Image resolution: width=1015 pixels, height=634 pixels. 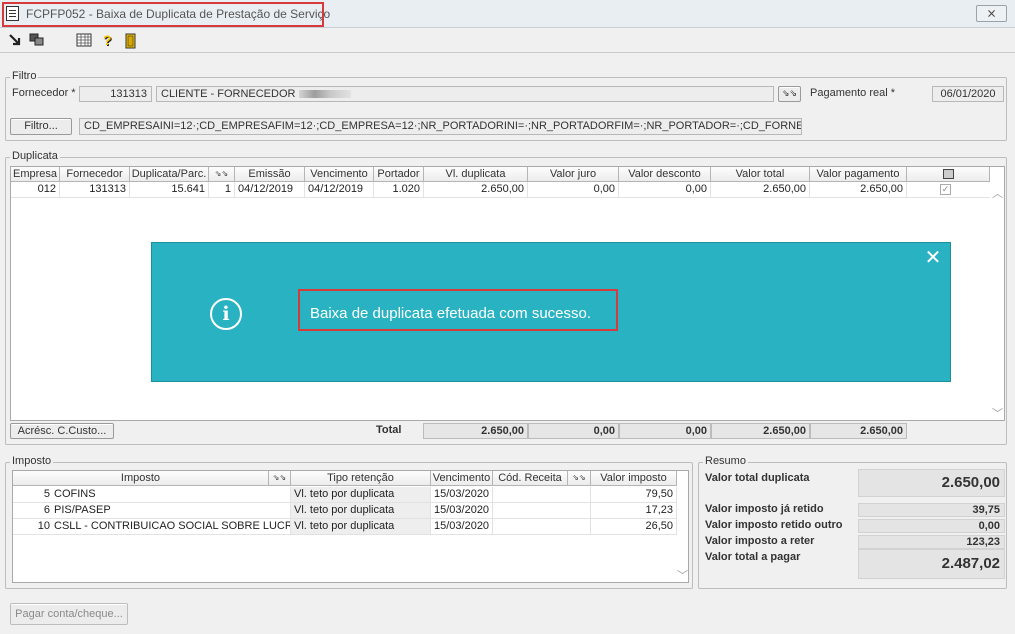 I want to click on col-select-all, so click(x=948, y=174).